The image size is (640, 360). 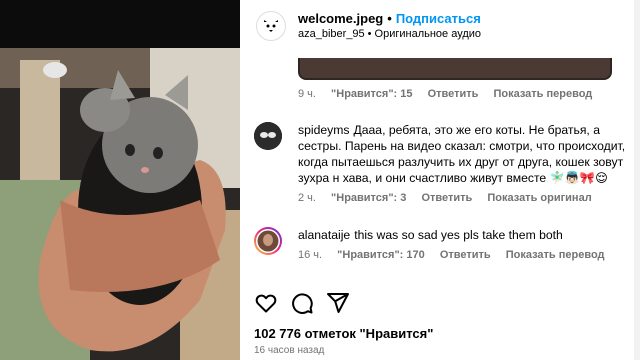 I want to click on scrollbar, so click(x=637, y=180).